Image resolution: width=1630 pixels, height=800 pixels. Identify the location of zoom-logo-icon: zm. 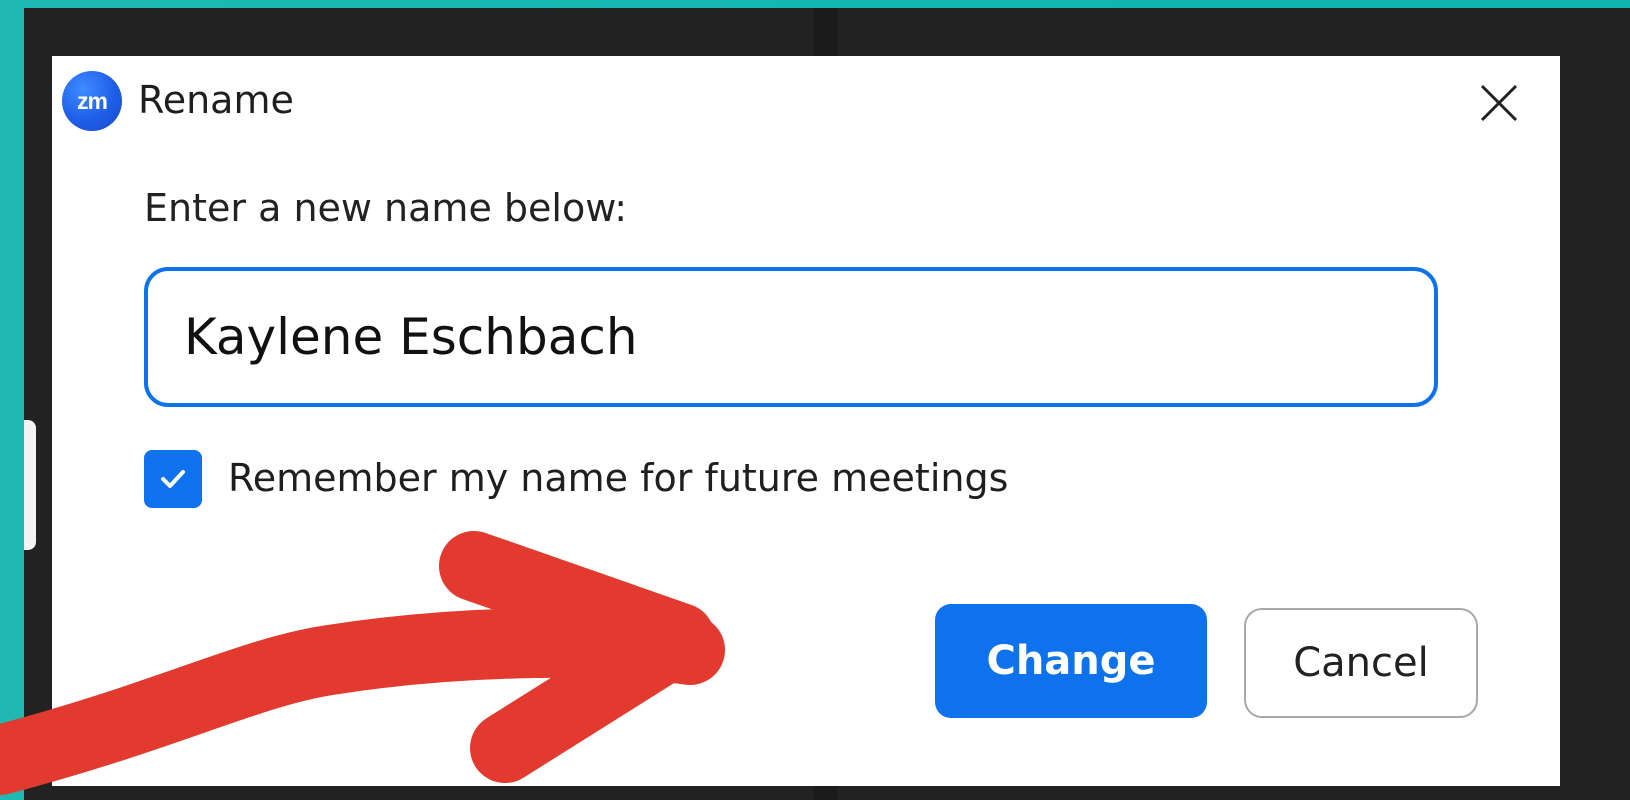
(92, 101).